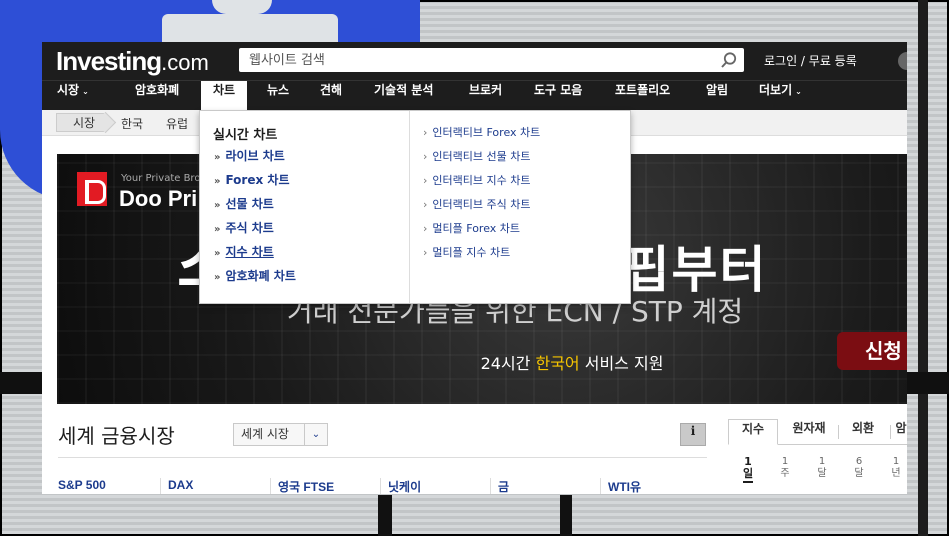  I want to click on nav-news: 뉴스, so click(278, 96).